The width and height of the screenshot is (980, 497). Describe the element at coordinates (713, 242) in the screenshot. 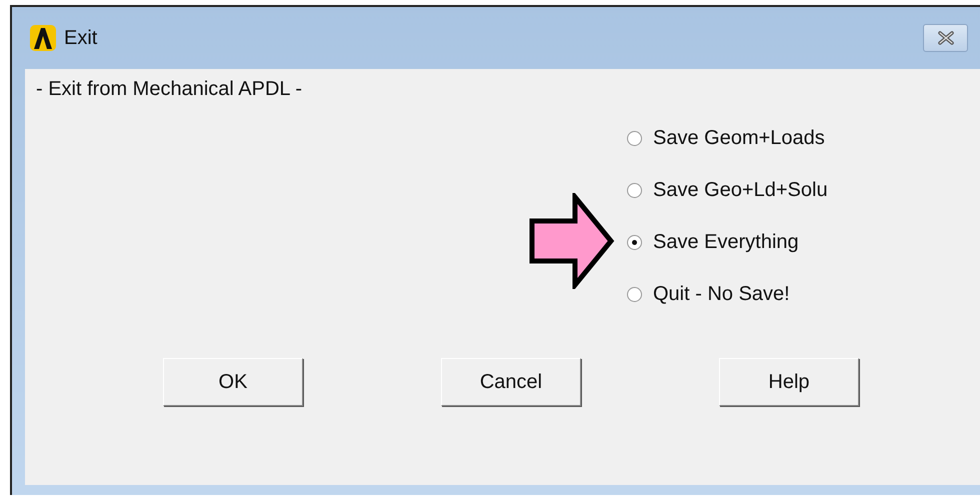

I see `radio-option: Save Everything` at that location.